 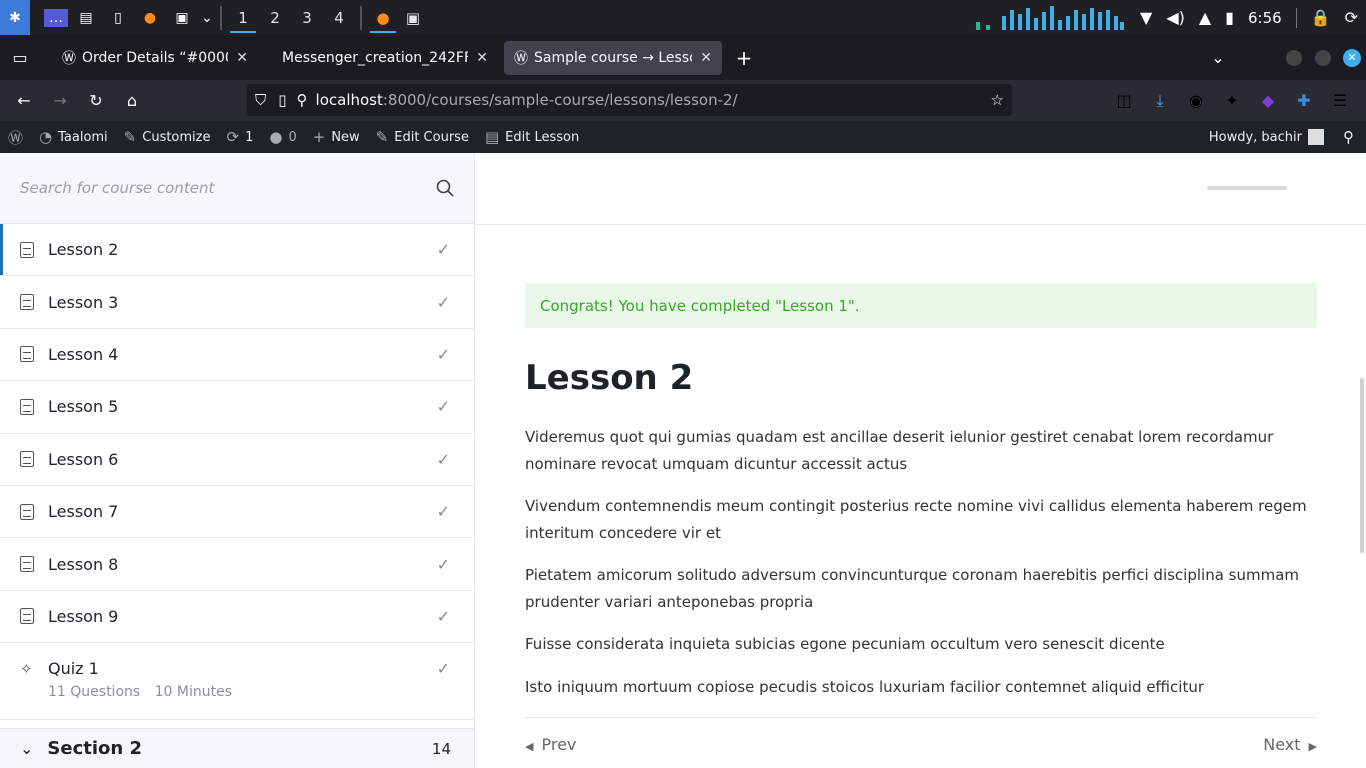 What do you see at coordinates (1265, 18) in the screenshot?
I see `clock: 6:56` at bounding box center [1265, 18].